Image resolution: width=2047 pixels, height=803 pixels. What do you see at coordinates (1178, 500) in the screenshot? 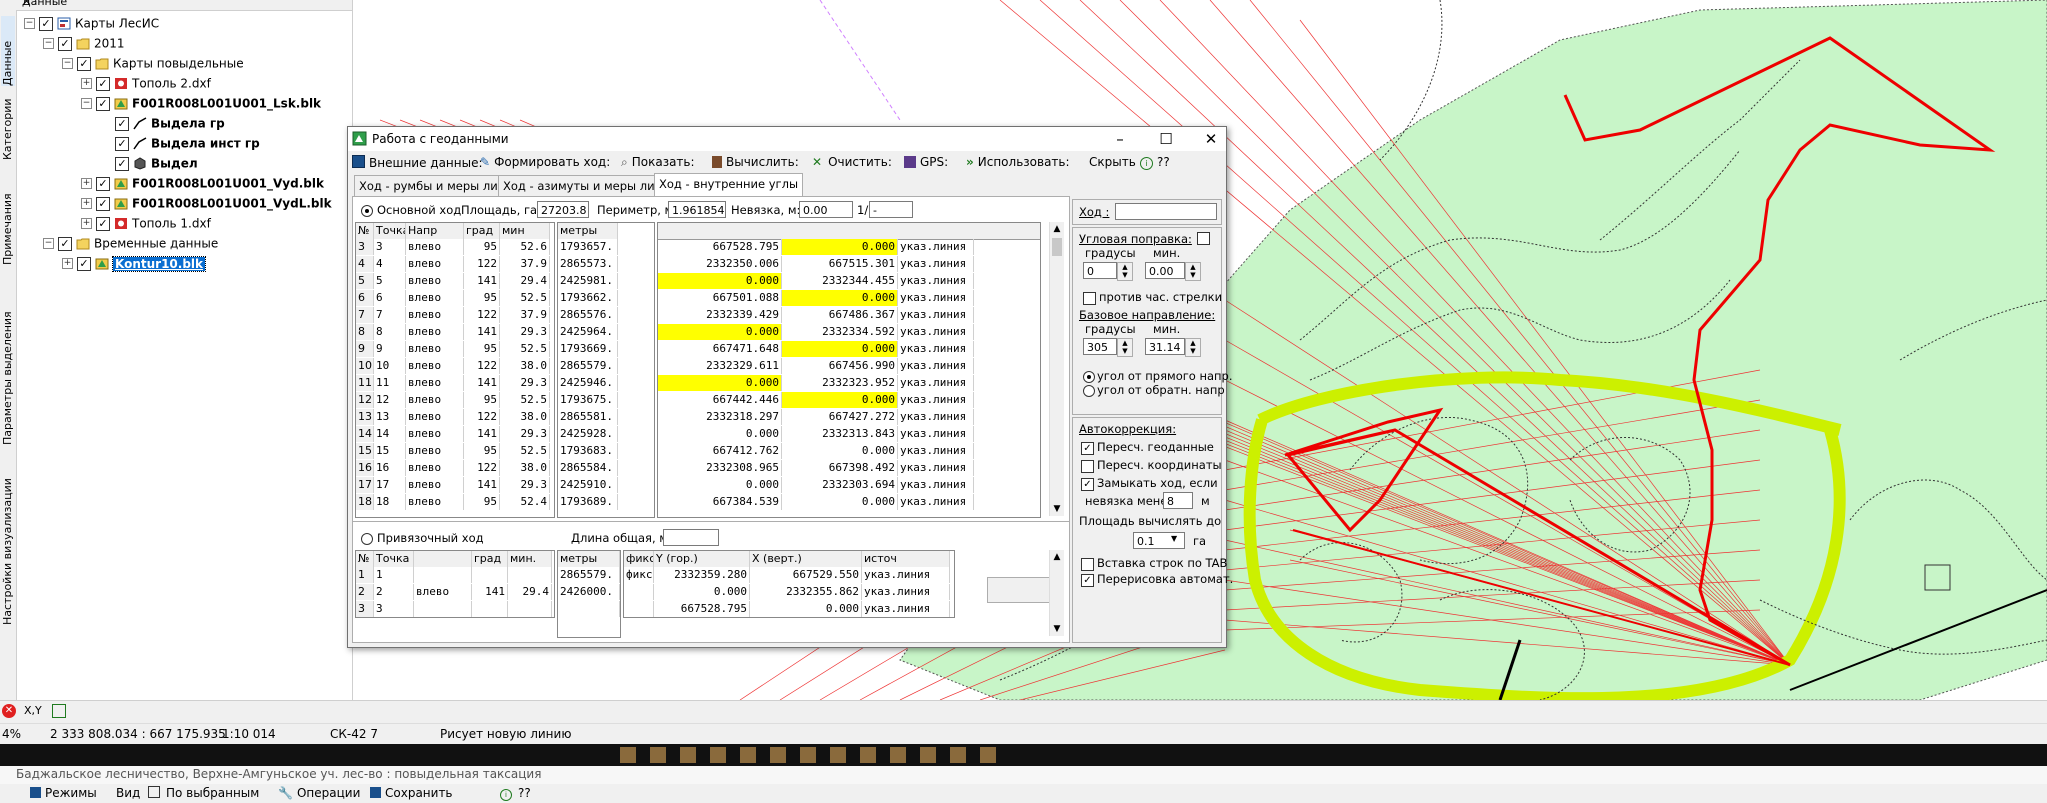
I see `misclosure-less-field: 8` at bounding box center [1178, 500].